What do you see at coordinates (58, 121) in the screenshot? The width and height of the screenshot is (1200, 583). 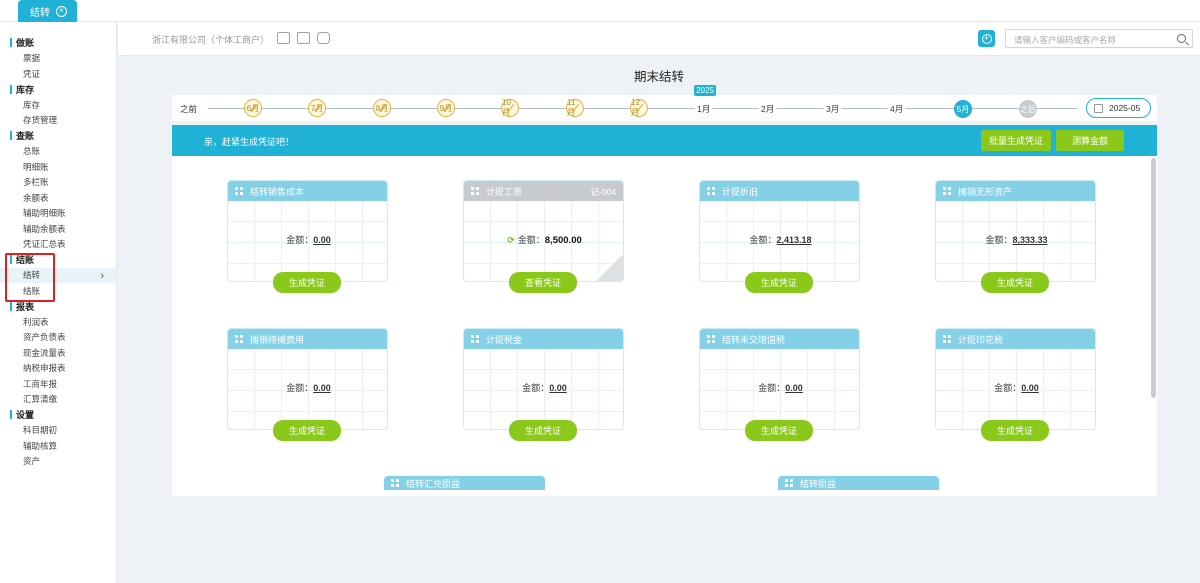 I see `sidebar-item-cunhuo: 存货管理` at bounding box center [58, 121].